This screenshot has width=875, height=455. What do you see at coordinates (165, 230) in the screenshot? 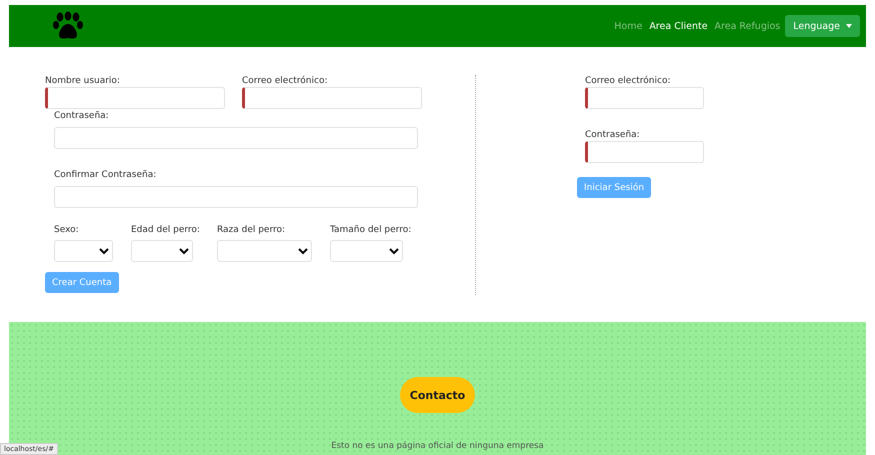
I see `field-label: Edad del perro:` at bounding box center [165, 230].